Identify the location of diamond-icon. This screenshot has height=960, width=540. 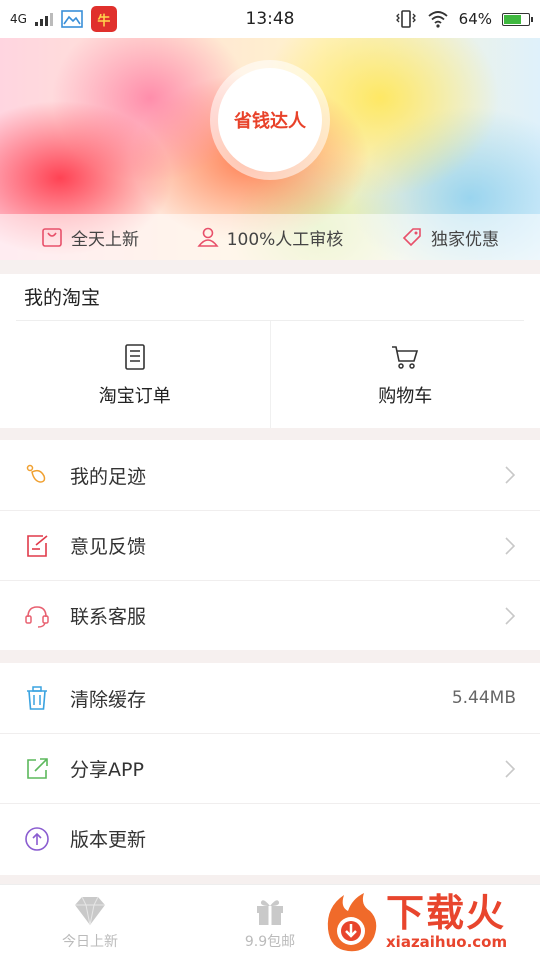
(90, 911).